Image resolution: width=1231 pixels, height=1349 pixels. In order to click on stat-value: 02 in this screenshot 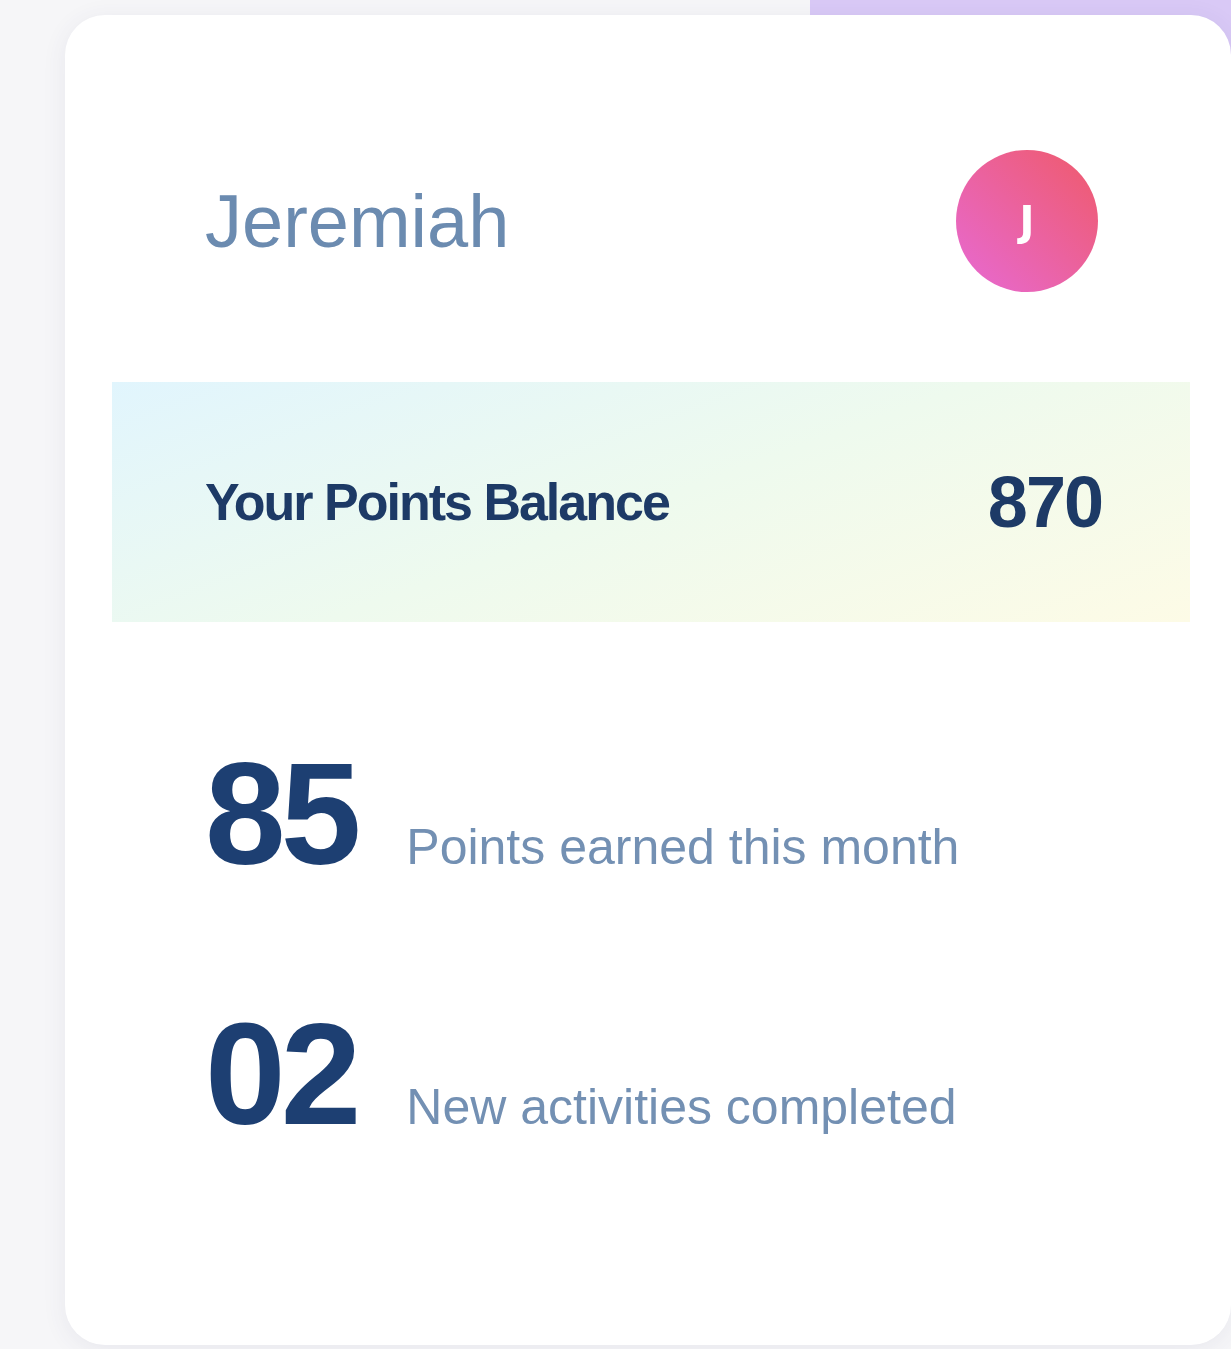, I will do `click(281, 1074)`.